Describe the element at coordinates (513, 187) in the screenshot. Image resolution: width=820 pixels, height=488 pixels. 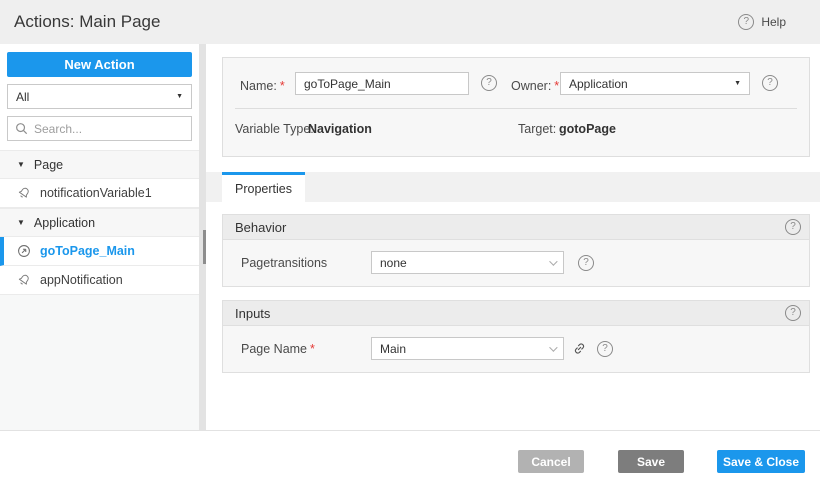
I see `tab-bar: Properties` at that location.